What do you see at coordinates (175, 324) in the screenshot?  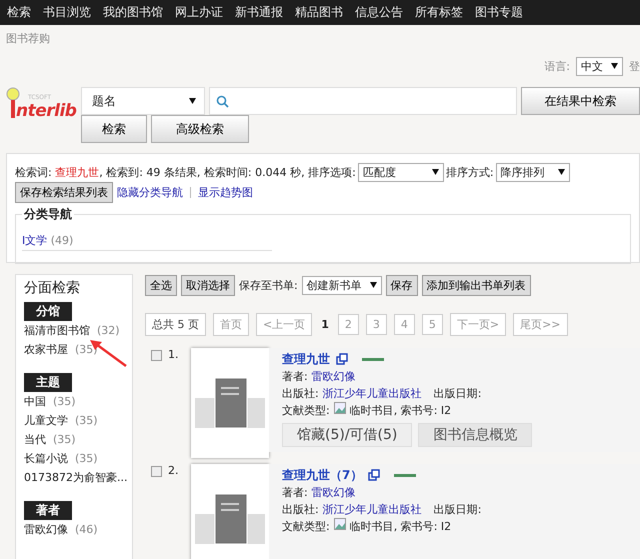 I see `page-total: 总共 5 页` at bounding box center [175, 324].